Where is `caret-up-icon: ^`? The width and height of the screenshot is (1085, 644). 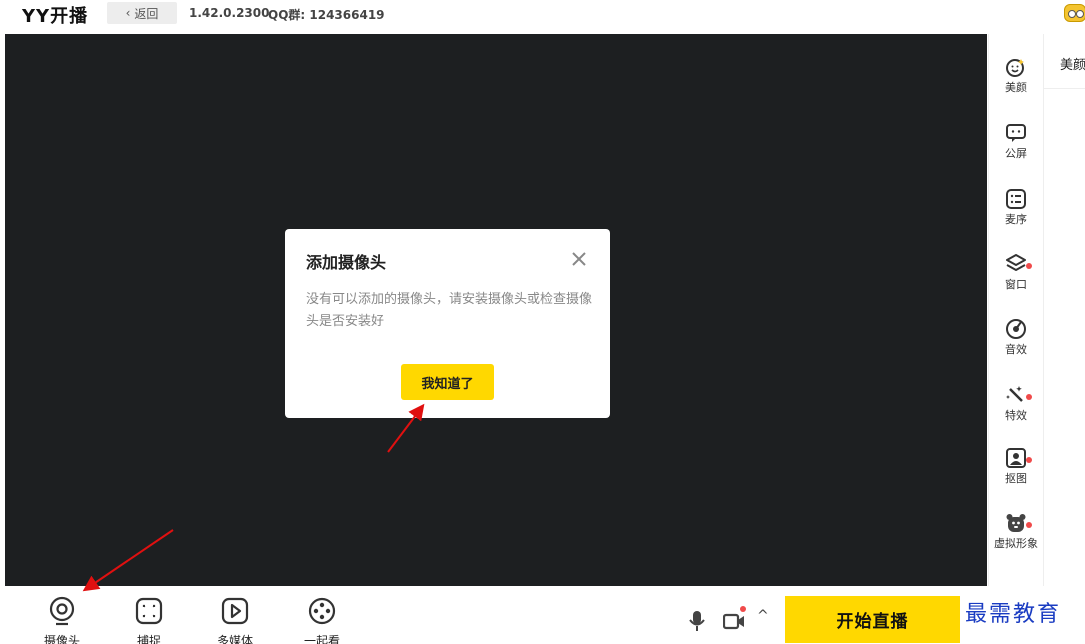
caret-up-icon: ^ is located at coordinates (763, 616).